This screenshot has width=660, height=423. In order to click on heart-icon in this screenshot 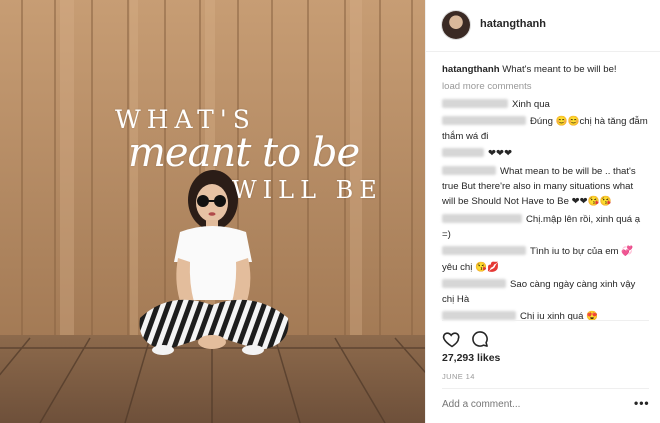, I will do `click(452, 339)`.